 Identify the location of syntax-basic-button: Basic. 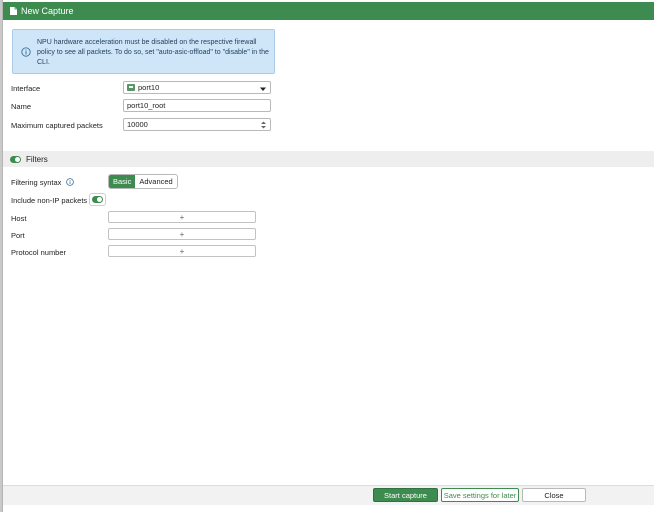
(122, 181).